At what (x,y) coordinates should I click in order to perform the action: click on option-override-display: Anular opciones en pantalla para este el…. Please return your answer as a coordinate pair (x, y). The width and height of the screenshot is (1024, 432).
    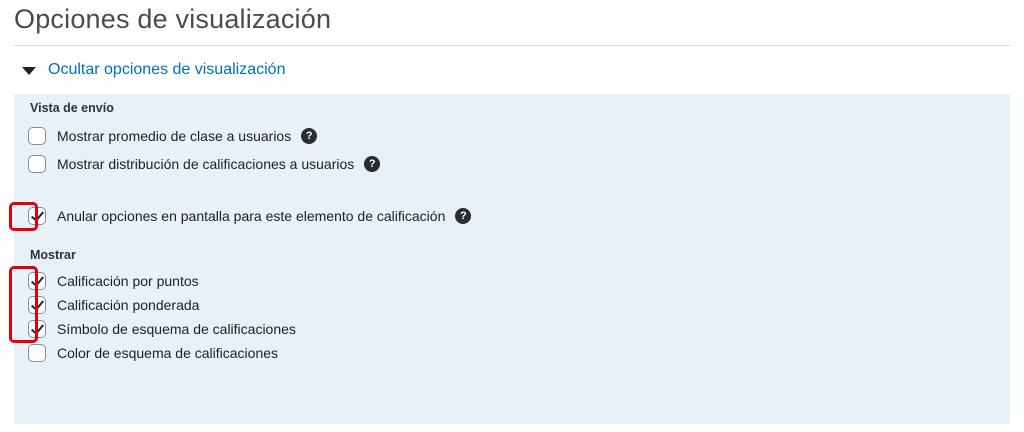
    Looking at the image, I should click on (250, 216).